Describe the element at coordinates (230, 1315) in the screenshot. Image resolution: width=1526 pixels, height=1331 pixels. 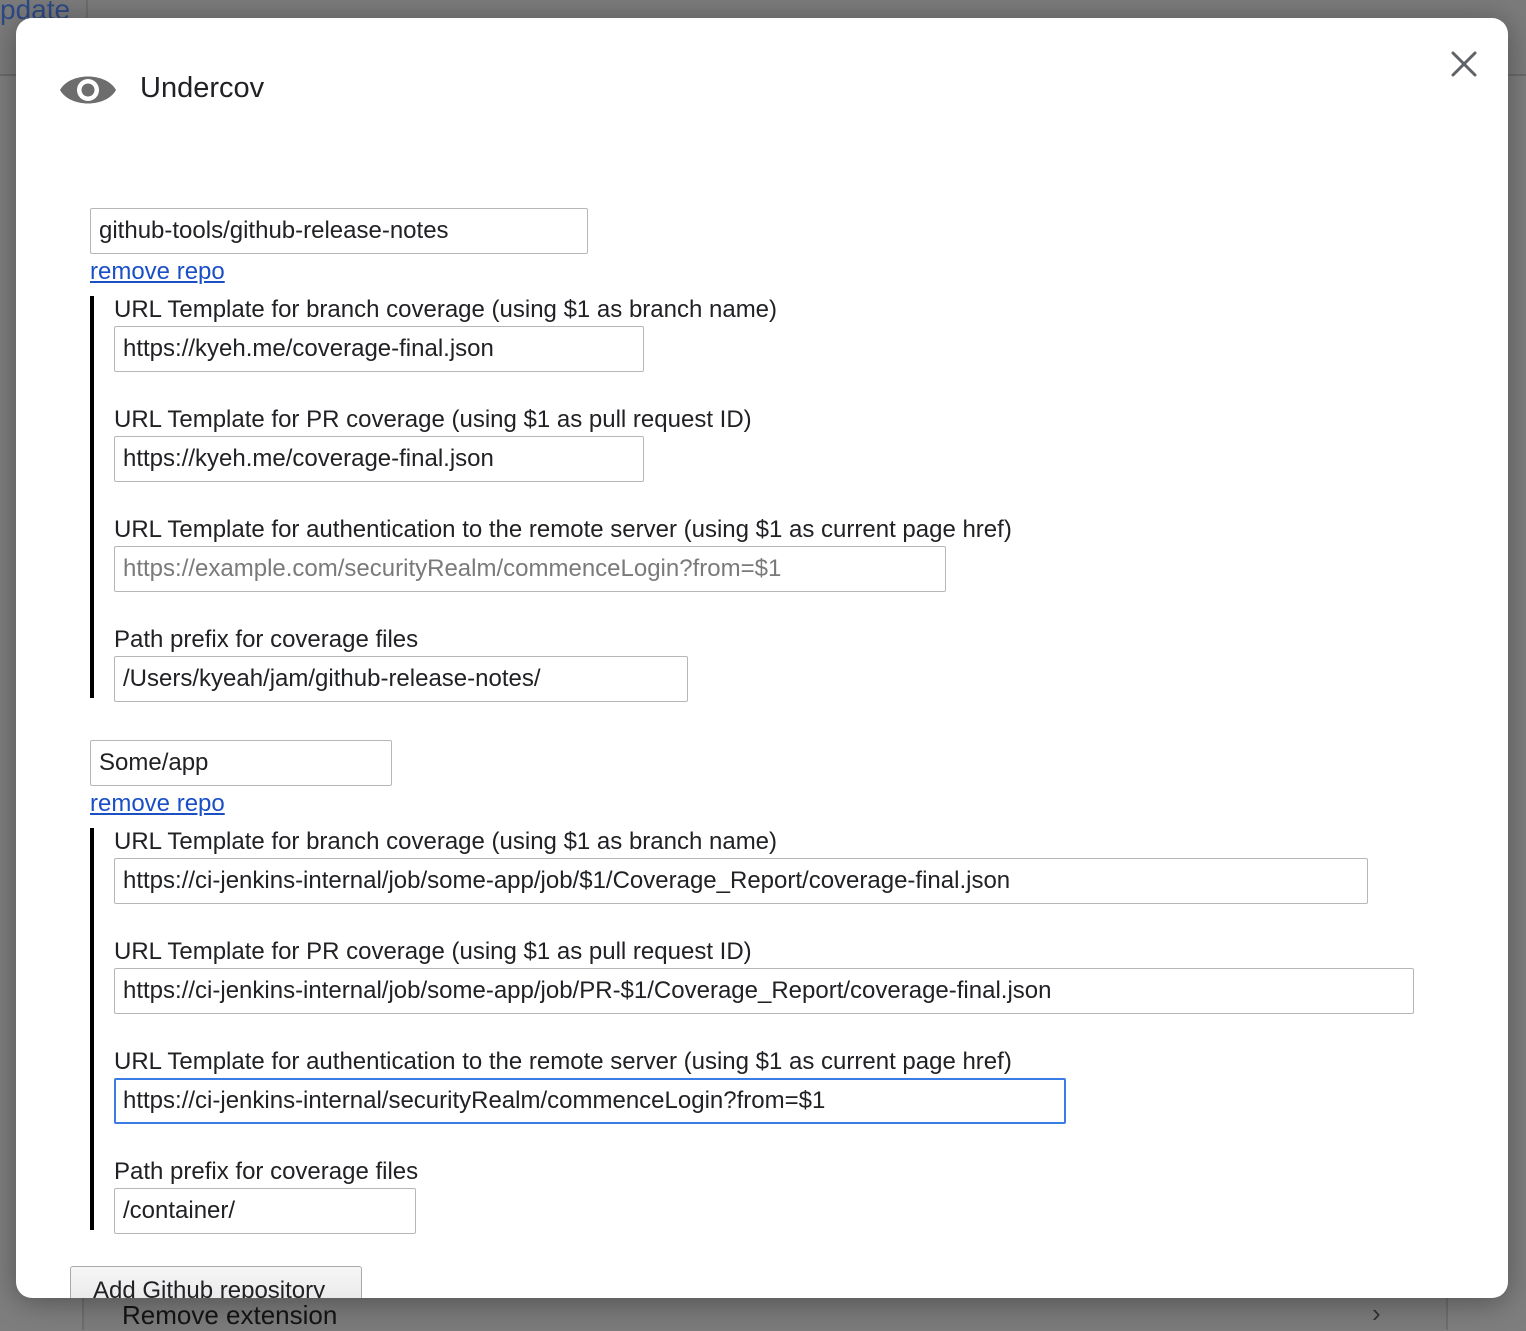
I see `background-remove-extension: Remove extension` at that location.